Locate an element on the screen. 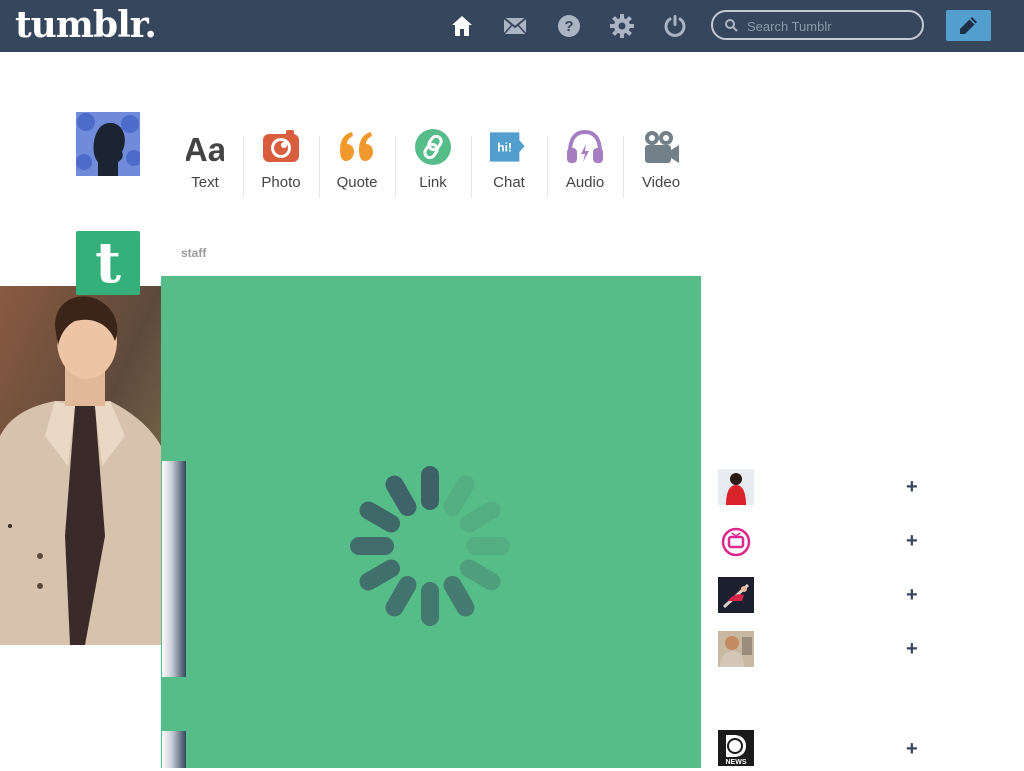 The image size is (1024, 771). text-icon: Aa is located at coordinates (205, 148).